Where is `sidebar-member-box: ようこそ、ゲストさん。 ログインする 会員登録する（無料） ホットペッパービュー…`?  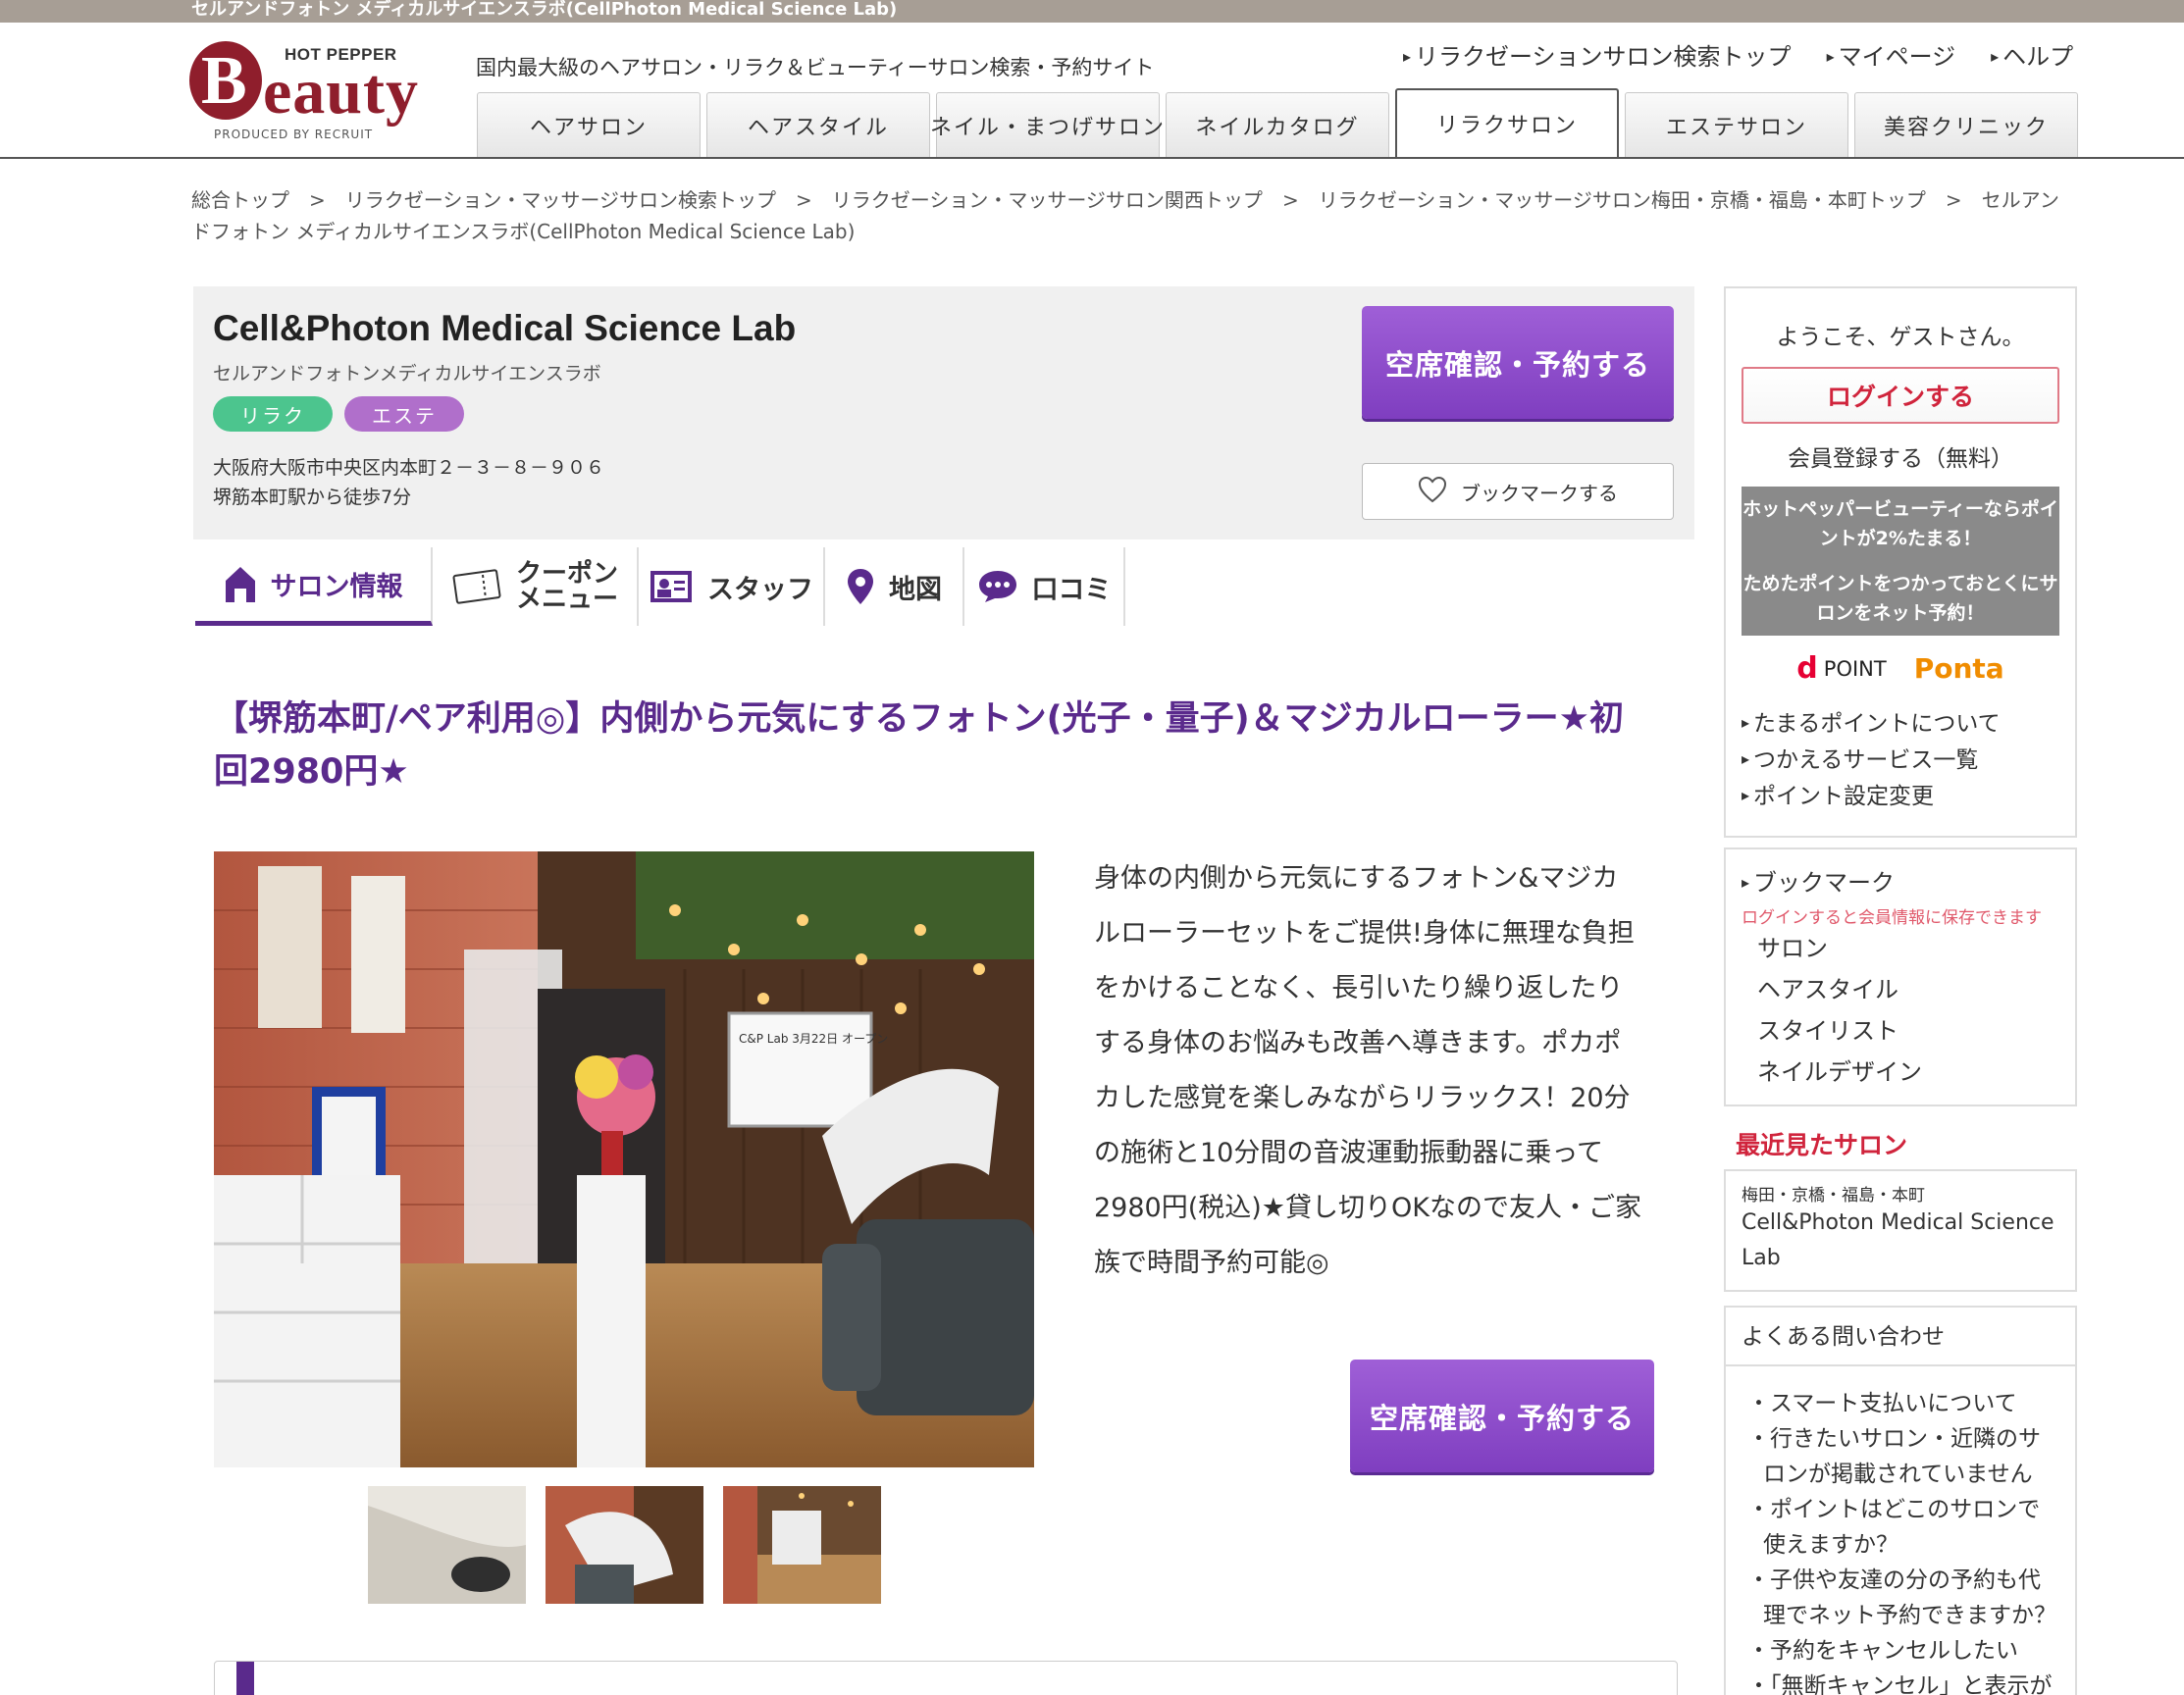
sidebar-member-box: ようこそ、ゲストさん。 ログインする 会員登録する（無料） ホットペッパービュー… is located at coordinates (1900, 562).